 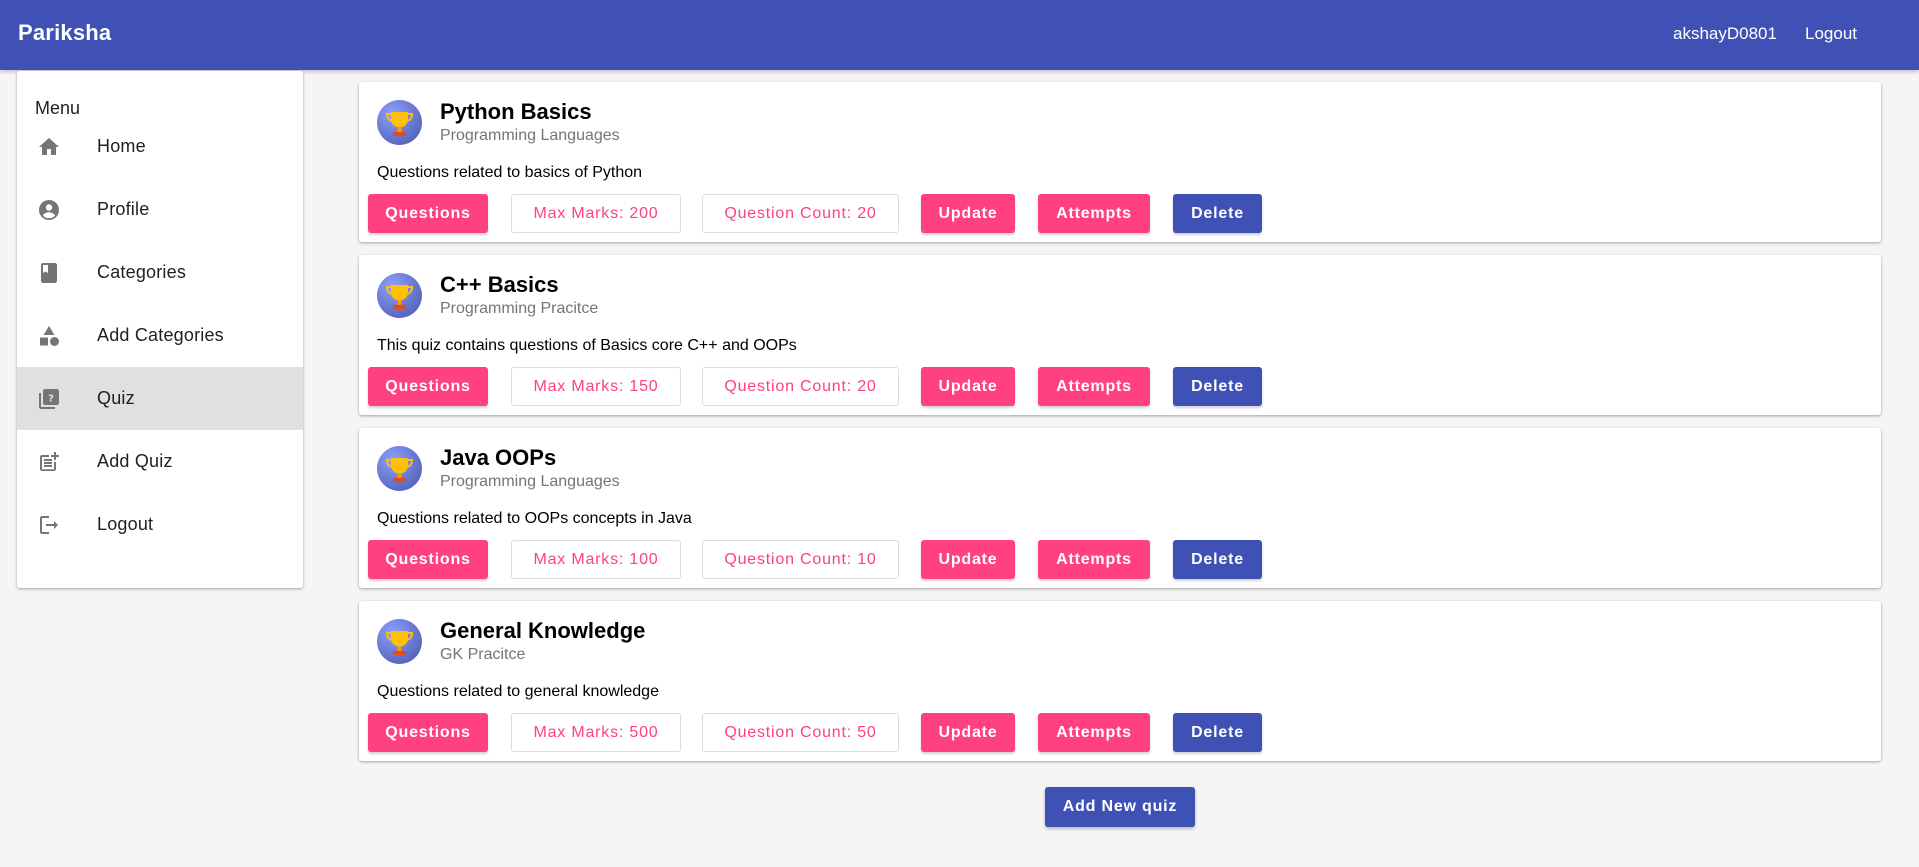 I want to click on logout-icon, so click(x=49, y=525).